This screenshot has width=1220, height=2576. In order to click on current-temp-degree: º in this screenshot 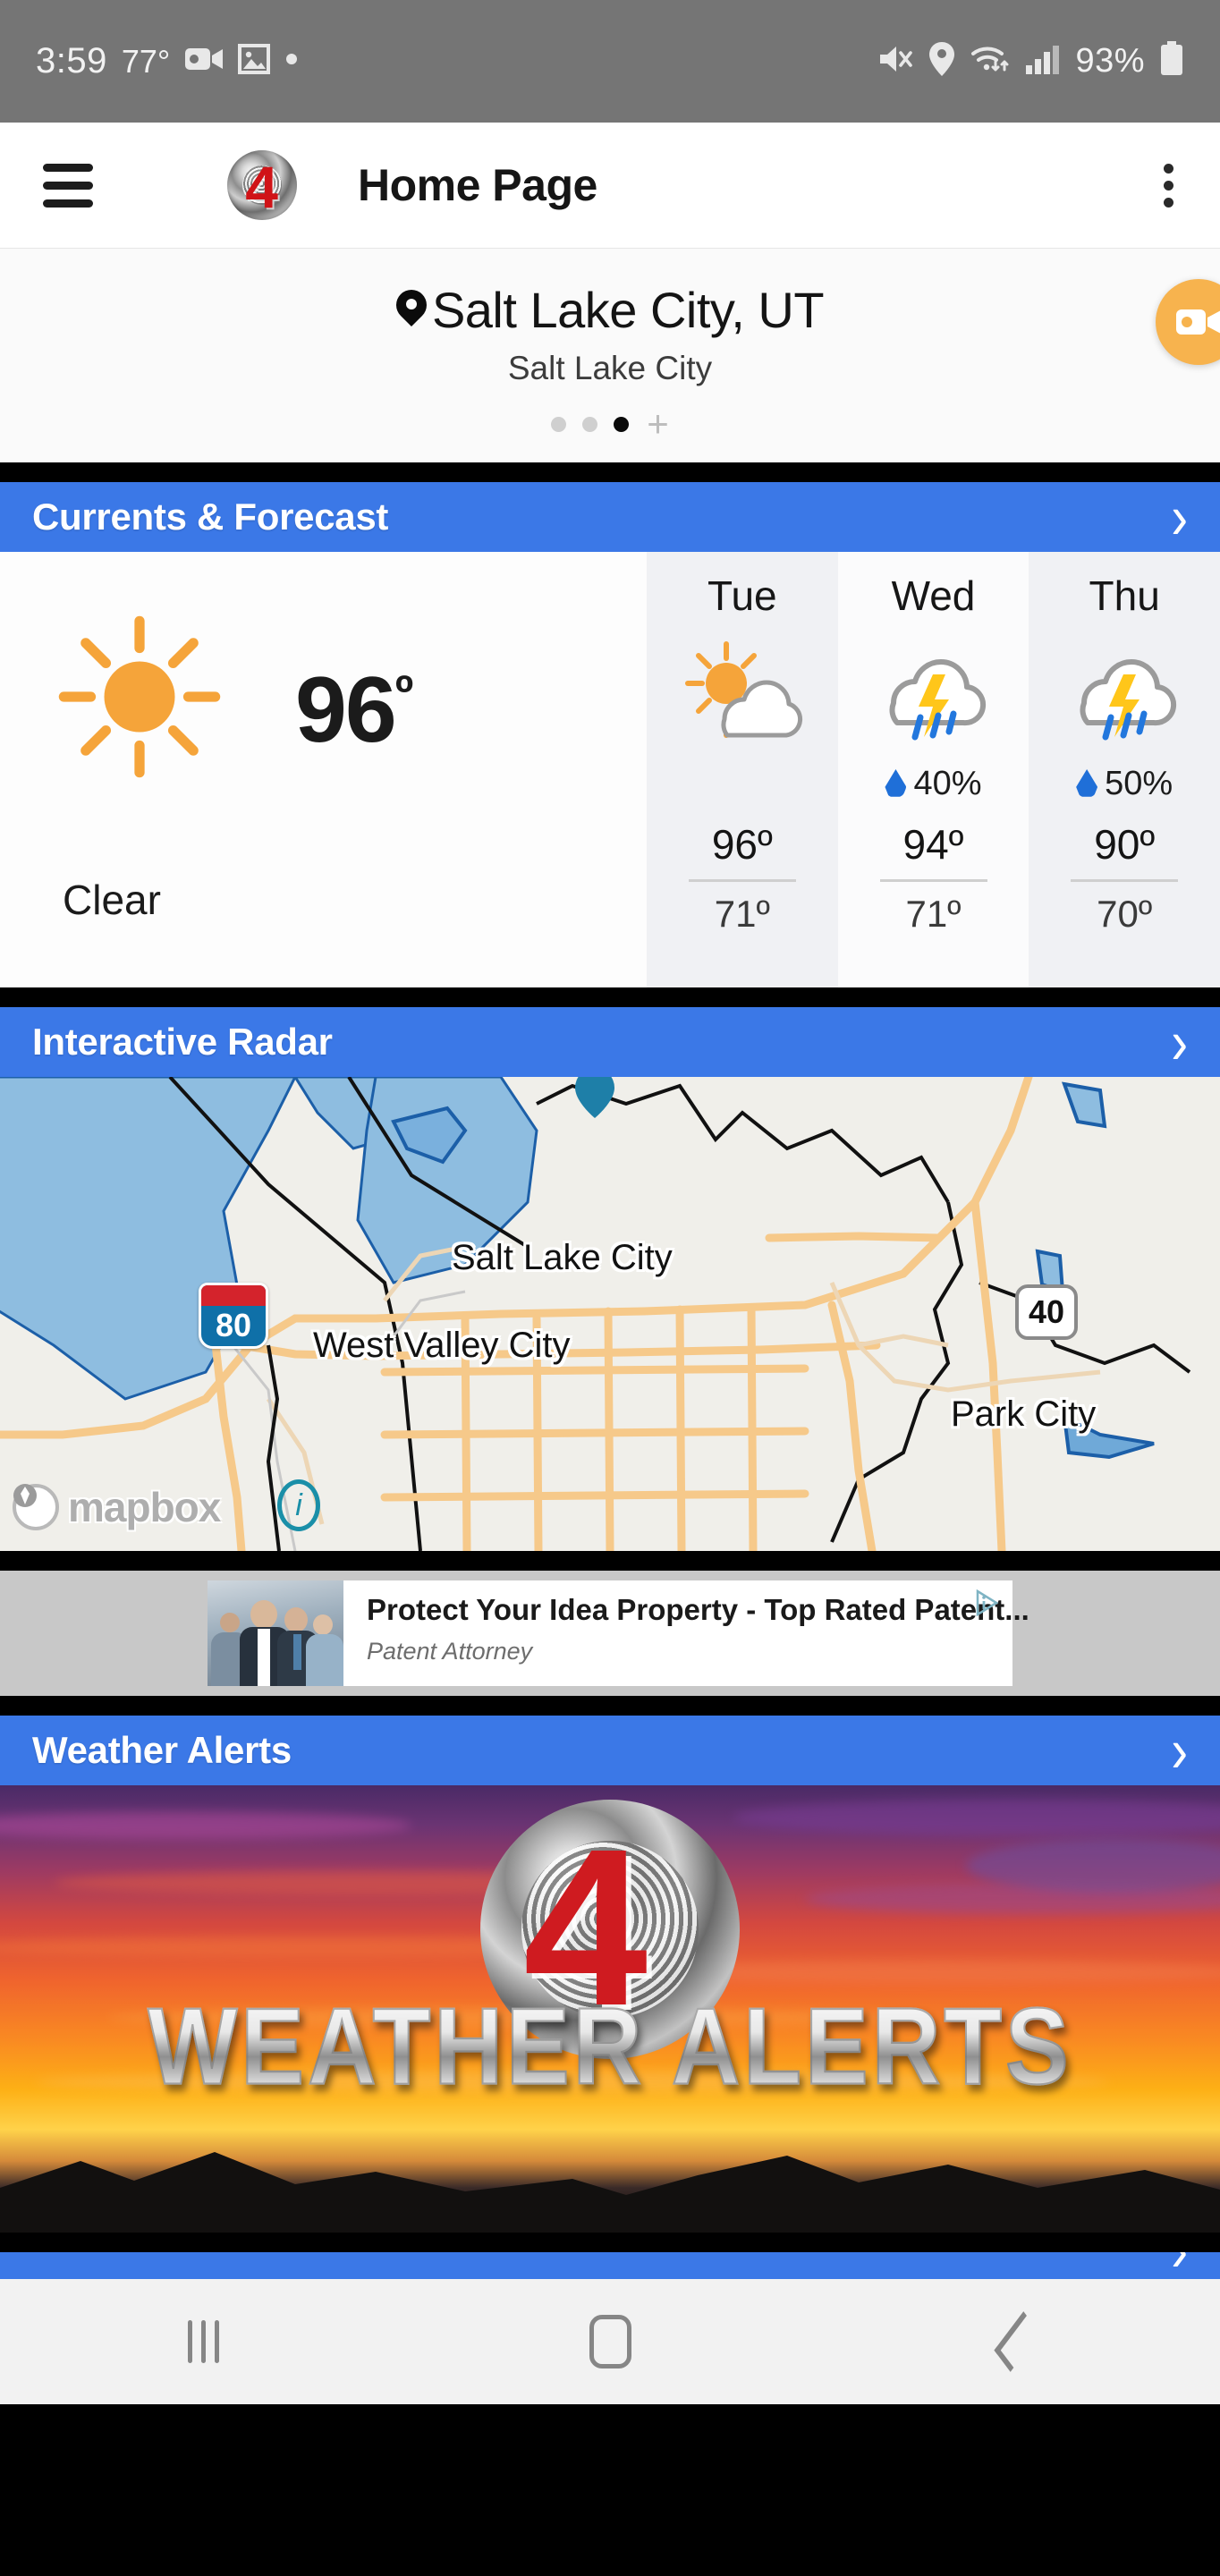, I will do `click(404, 692)`.